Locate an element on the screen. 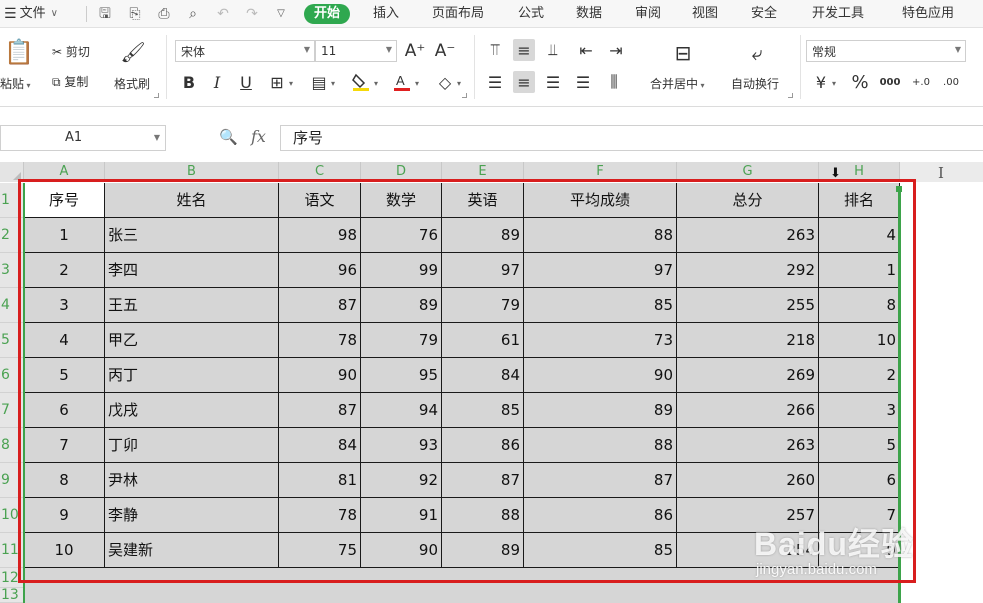  table-cell: 85 is located at coordinates (483, 410).